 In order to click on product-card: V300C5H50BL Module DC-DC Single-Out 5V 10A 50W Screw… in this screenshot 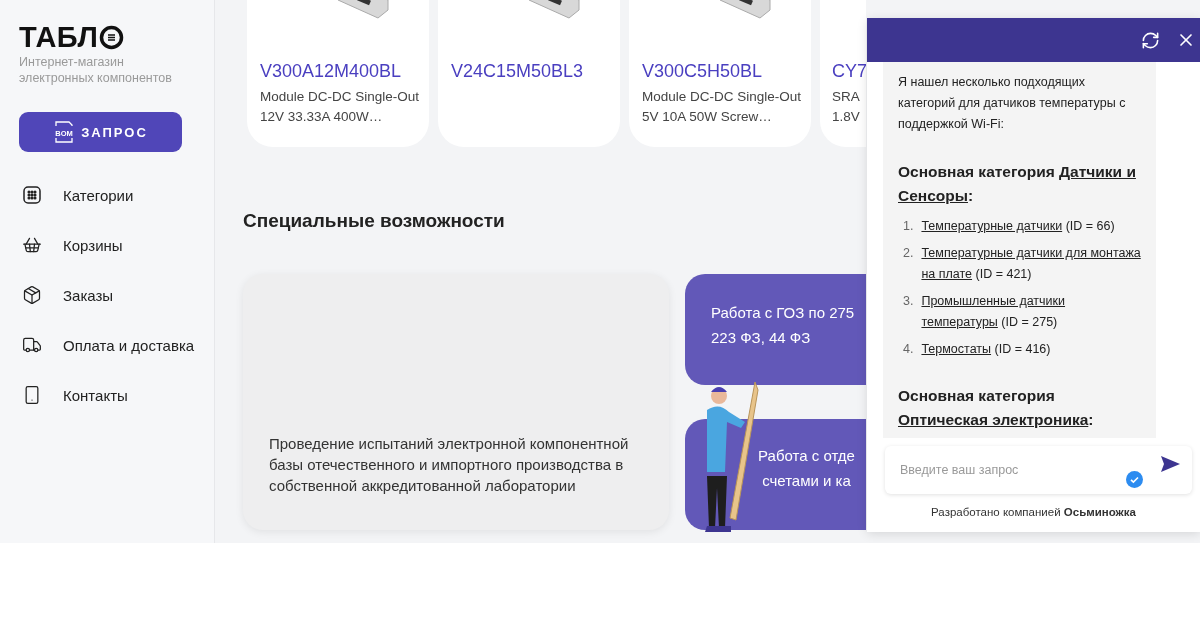, I will do `click(720, 73)`.